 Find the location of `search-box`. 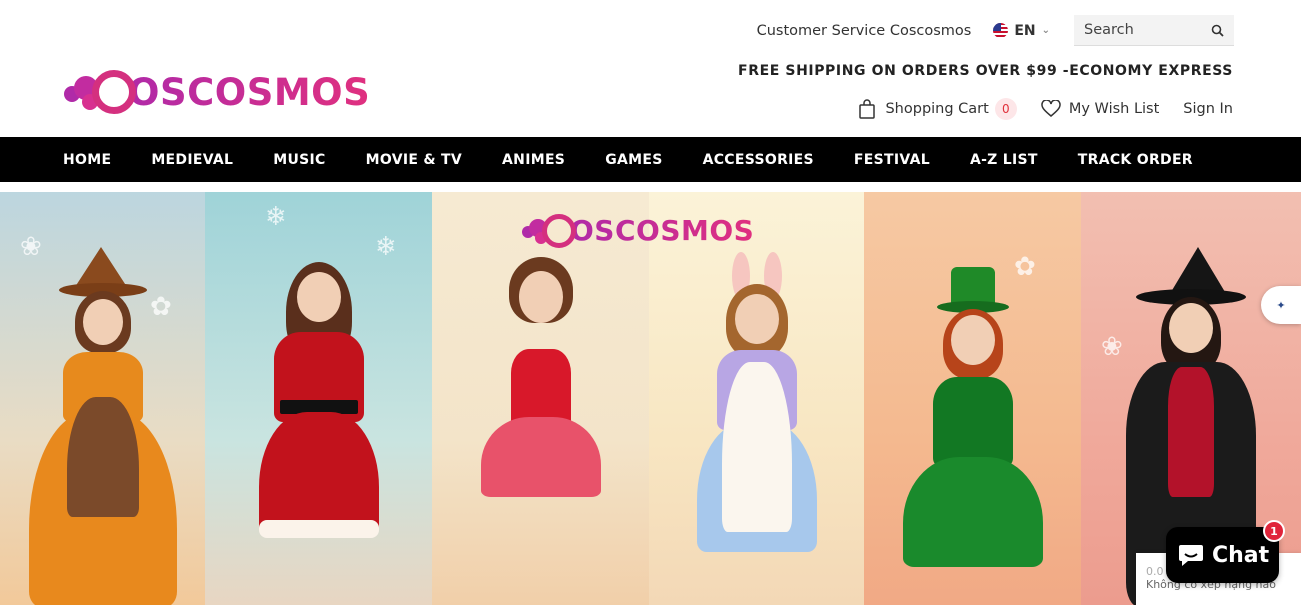

search-box is located at coordinates (1154, 30).